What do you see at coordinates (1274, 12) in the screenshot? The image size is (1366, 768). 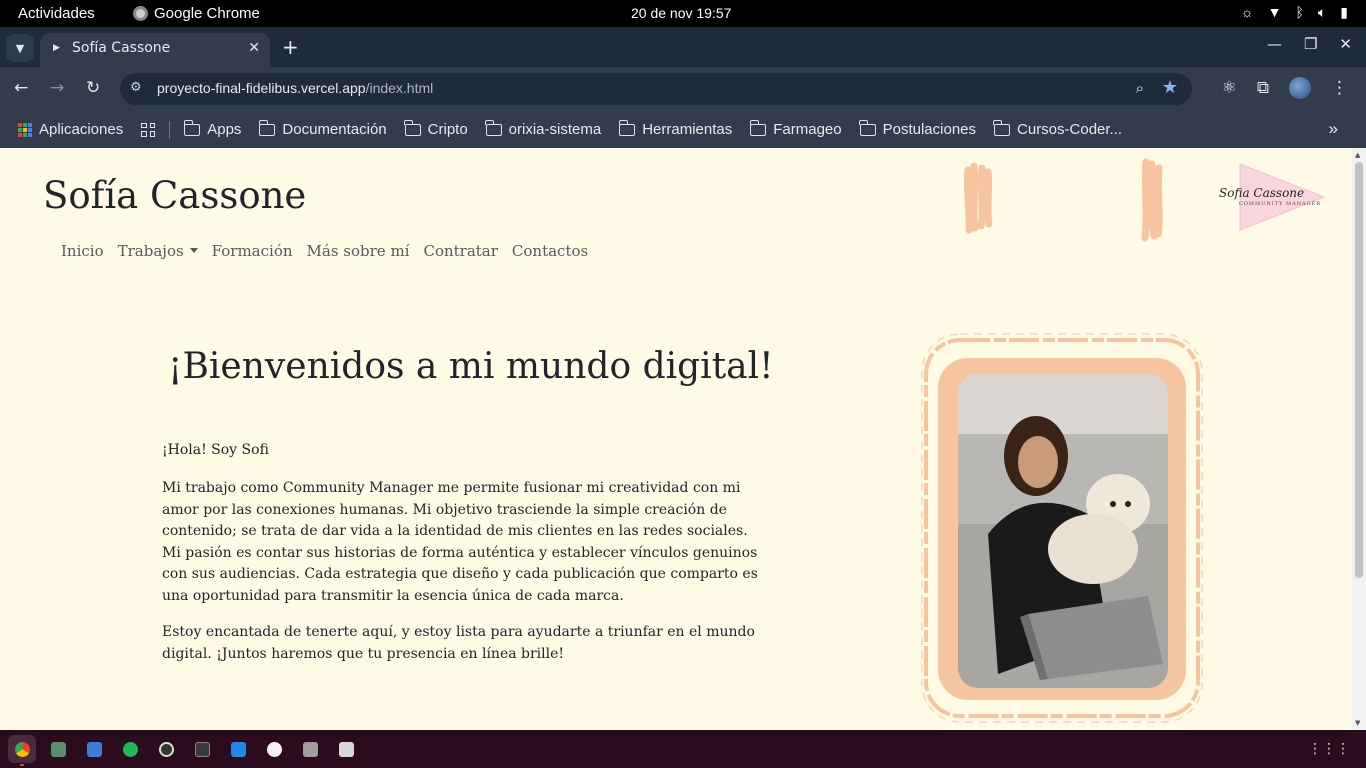 I see `wifi-icon: ▼` at bounding box center [1274, 12].